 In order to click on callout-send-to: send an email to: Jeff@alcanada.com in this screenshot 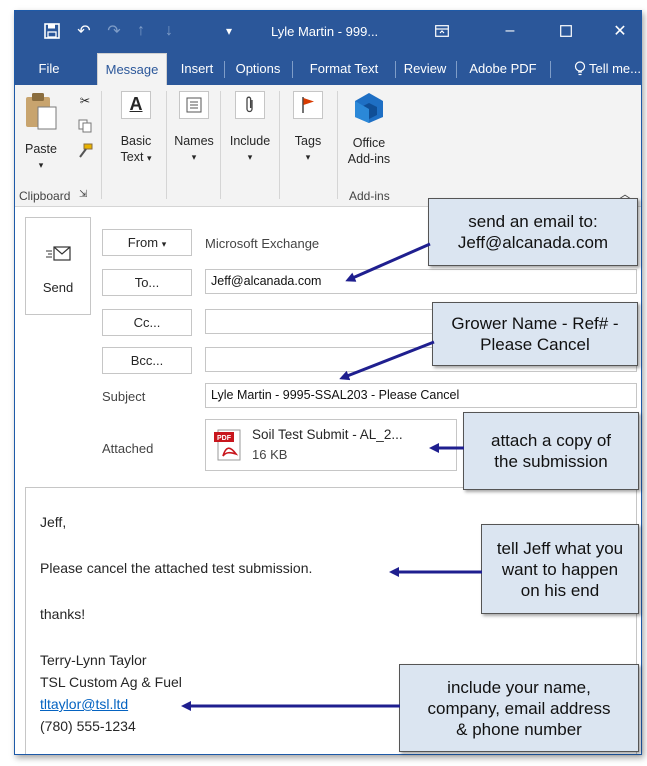, I will do `click(533, 232)`.